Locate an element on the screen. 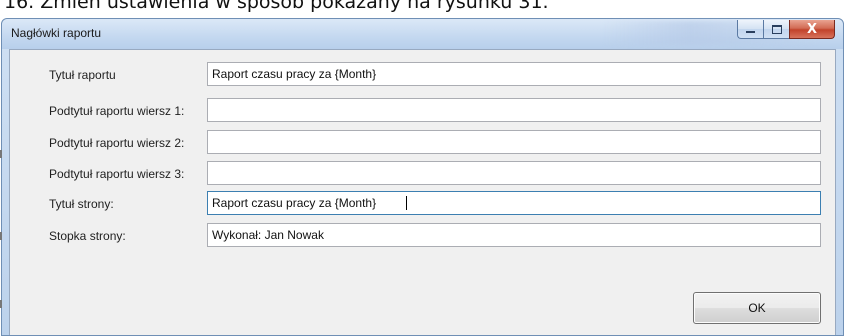 This screenshot has height=336, width=846. subtitle-line-3-label: Podtytuł raportu wiersz 3: is located at coordinates (117, 174).